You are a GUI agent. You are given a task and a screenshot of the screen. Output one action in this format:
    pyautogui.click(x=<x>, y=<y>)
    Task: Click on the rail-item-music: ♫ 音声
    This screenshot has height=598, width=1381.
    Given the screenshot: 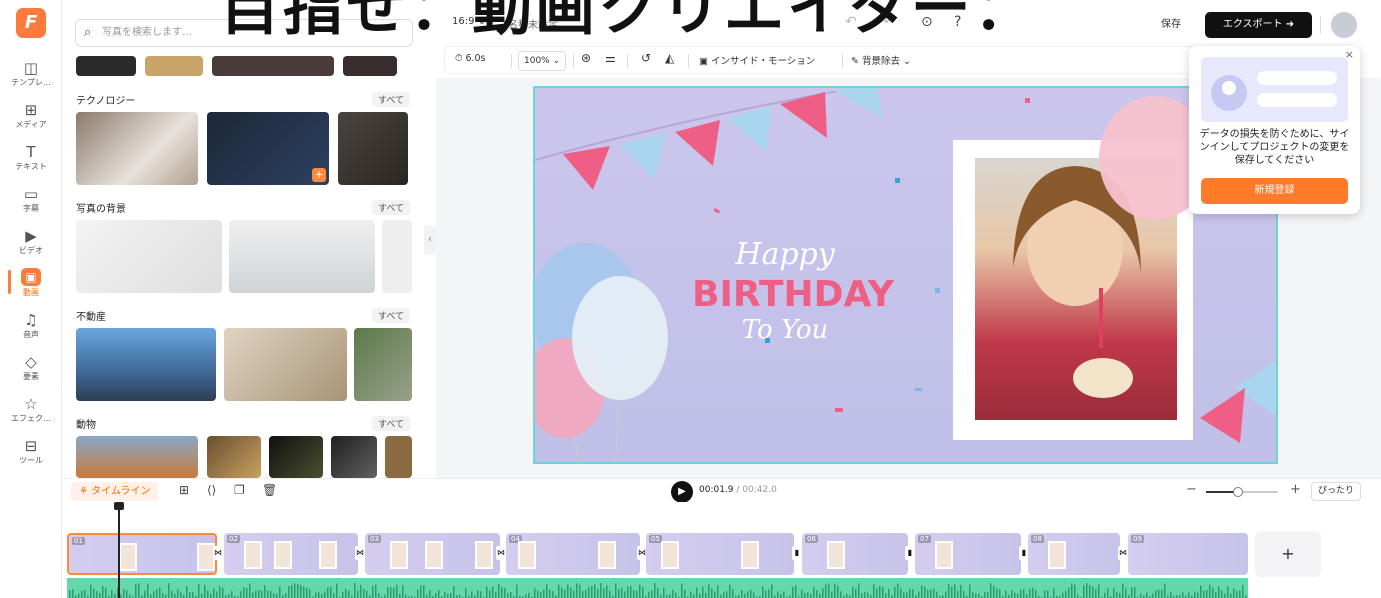 What is the action you would take?
    pyautogui.click(x=31, y=330)
    